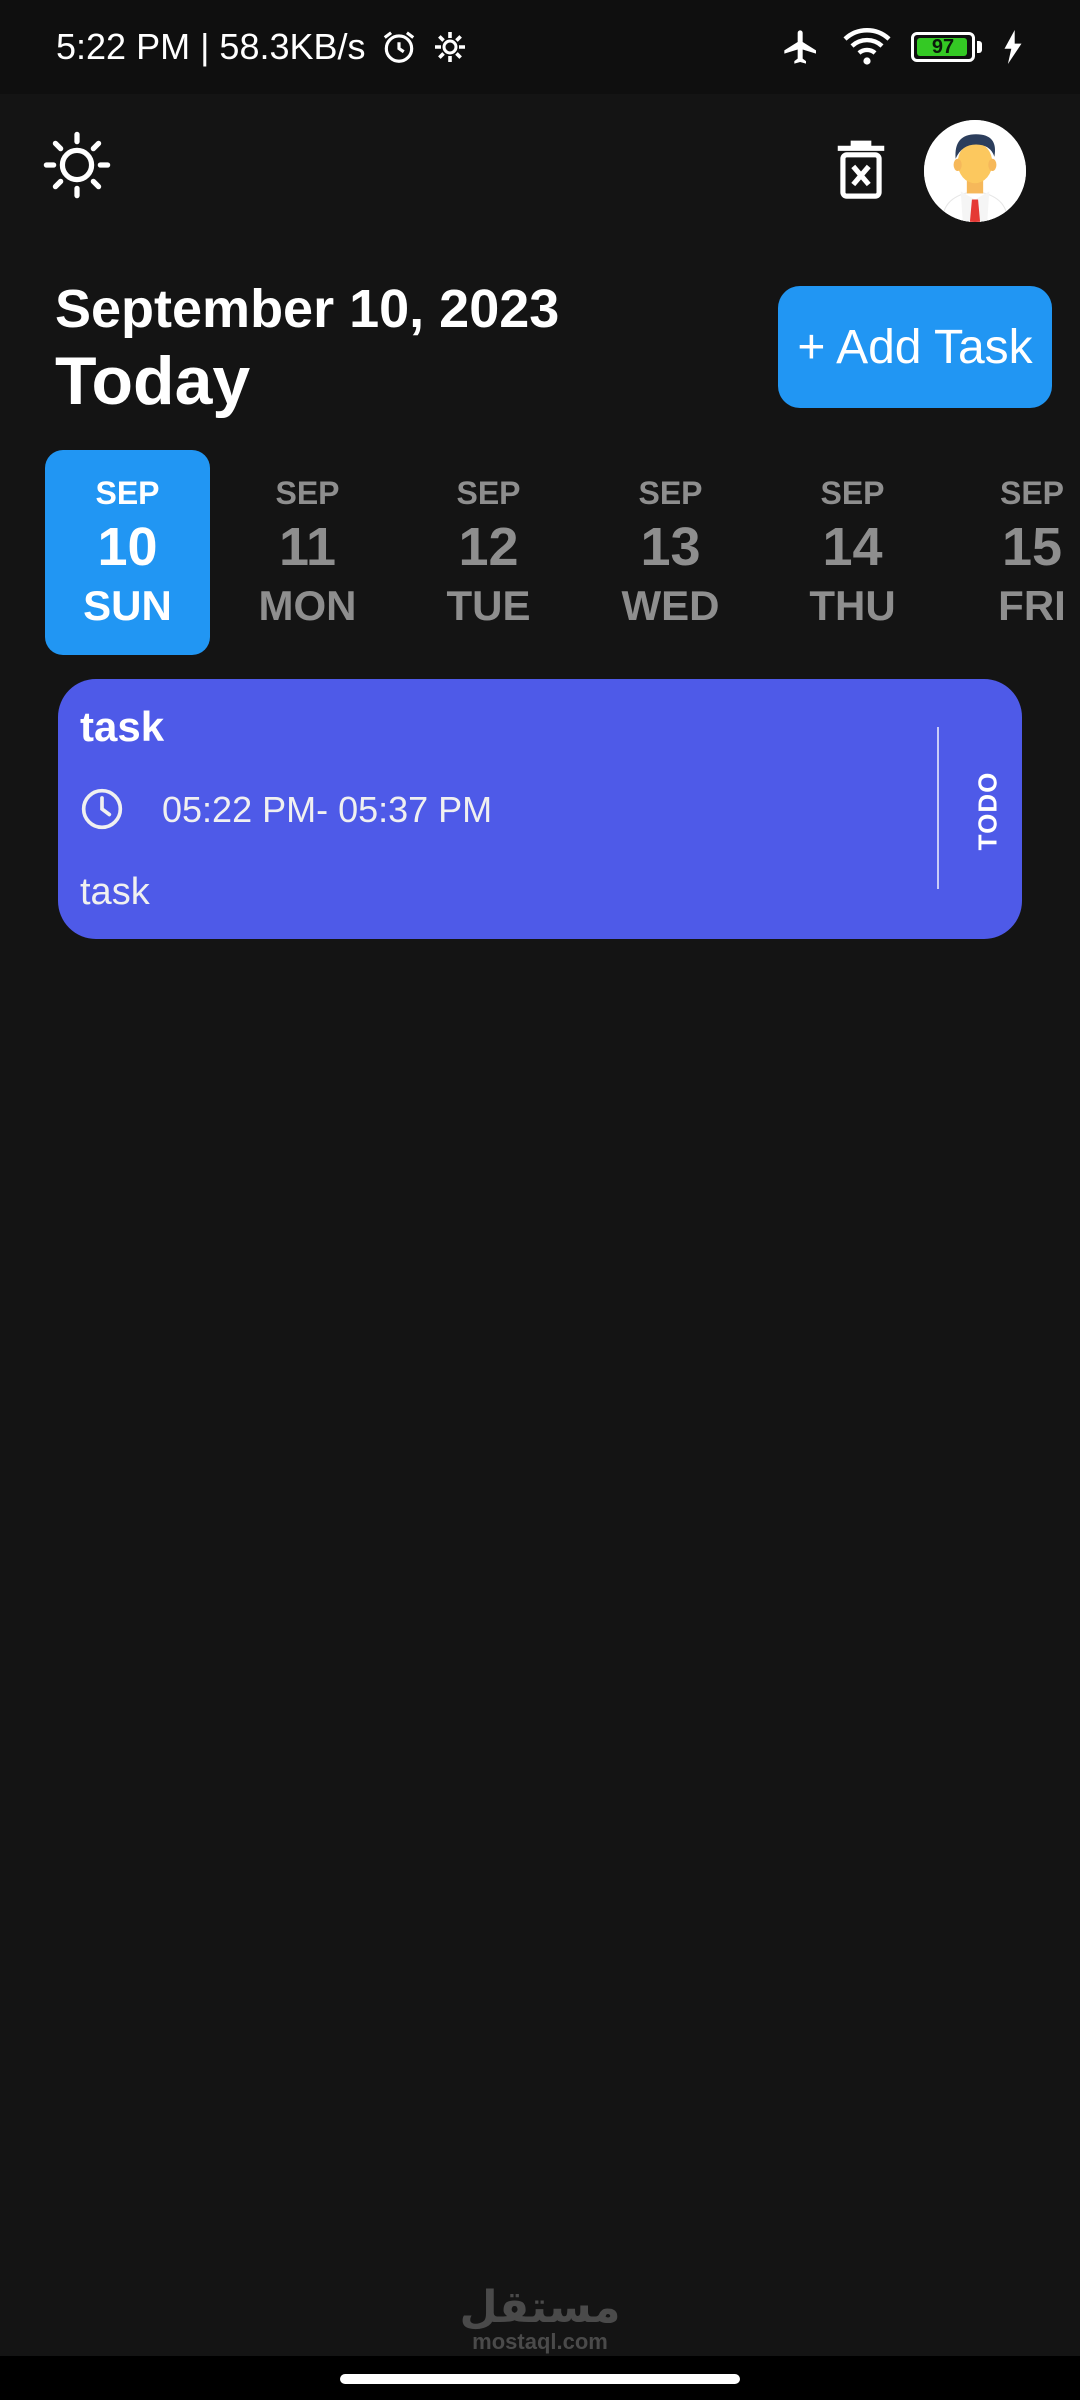 The height and width of the screenshot is (2400, 1080). I want to click on task-title: task, so click(122, 726).